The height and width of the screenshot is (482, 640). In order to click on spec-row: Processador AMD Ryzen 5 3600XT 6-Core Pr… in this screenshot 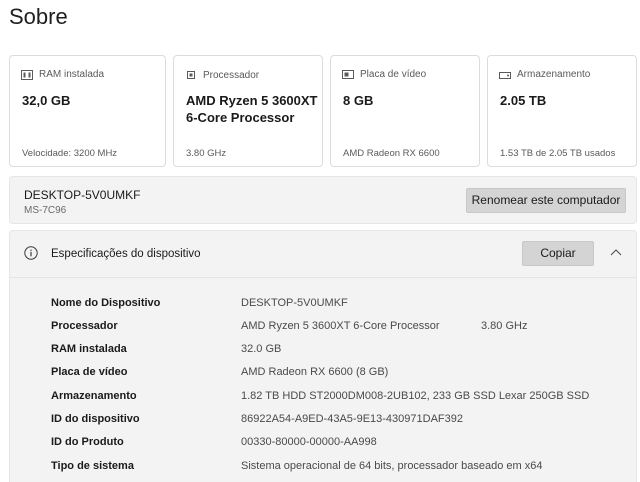, I will do `click(341, 329)`.